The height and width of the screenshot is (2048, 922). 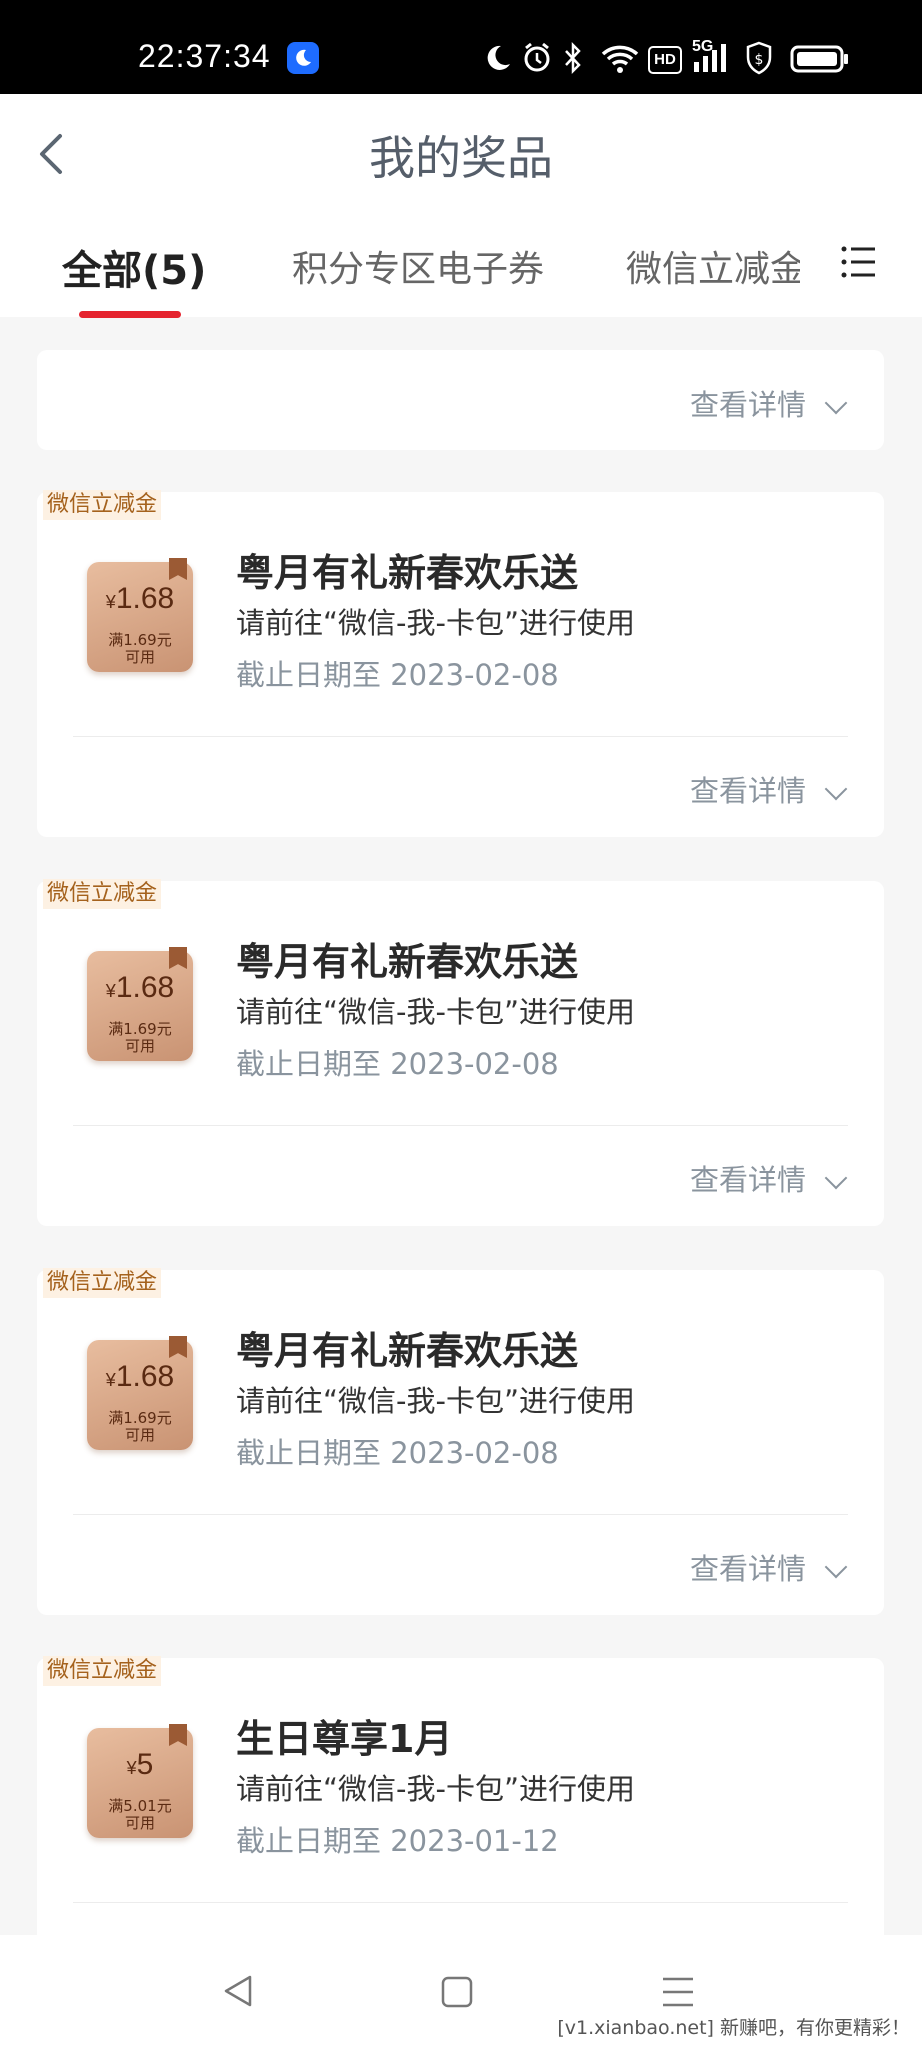 What do you see at coordinates (130, 314) in the screenshot?
I see `active-tab-indicator` at bounding box center [130, 314].